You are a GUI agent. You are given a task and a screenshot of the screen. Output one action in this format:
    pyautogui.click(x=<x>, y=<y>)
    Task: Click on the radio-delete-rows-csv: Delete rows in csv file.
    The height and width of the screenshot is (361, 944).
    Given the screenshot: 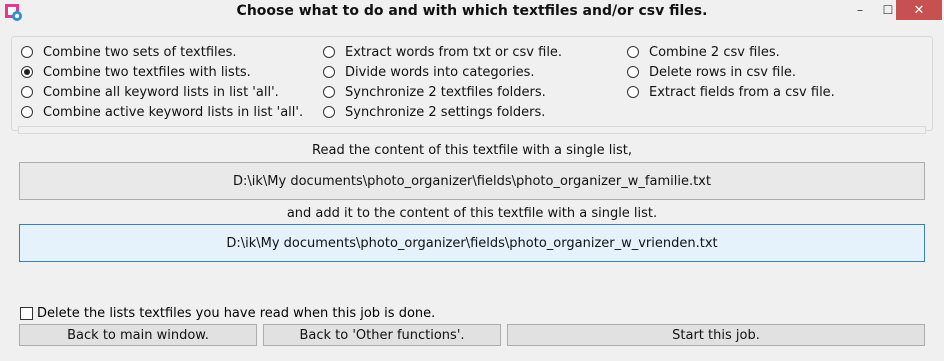 What is the action you would take?
    pyautogui.click(x=711, y=72)
    